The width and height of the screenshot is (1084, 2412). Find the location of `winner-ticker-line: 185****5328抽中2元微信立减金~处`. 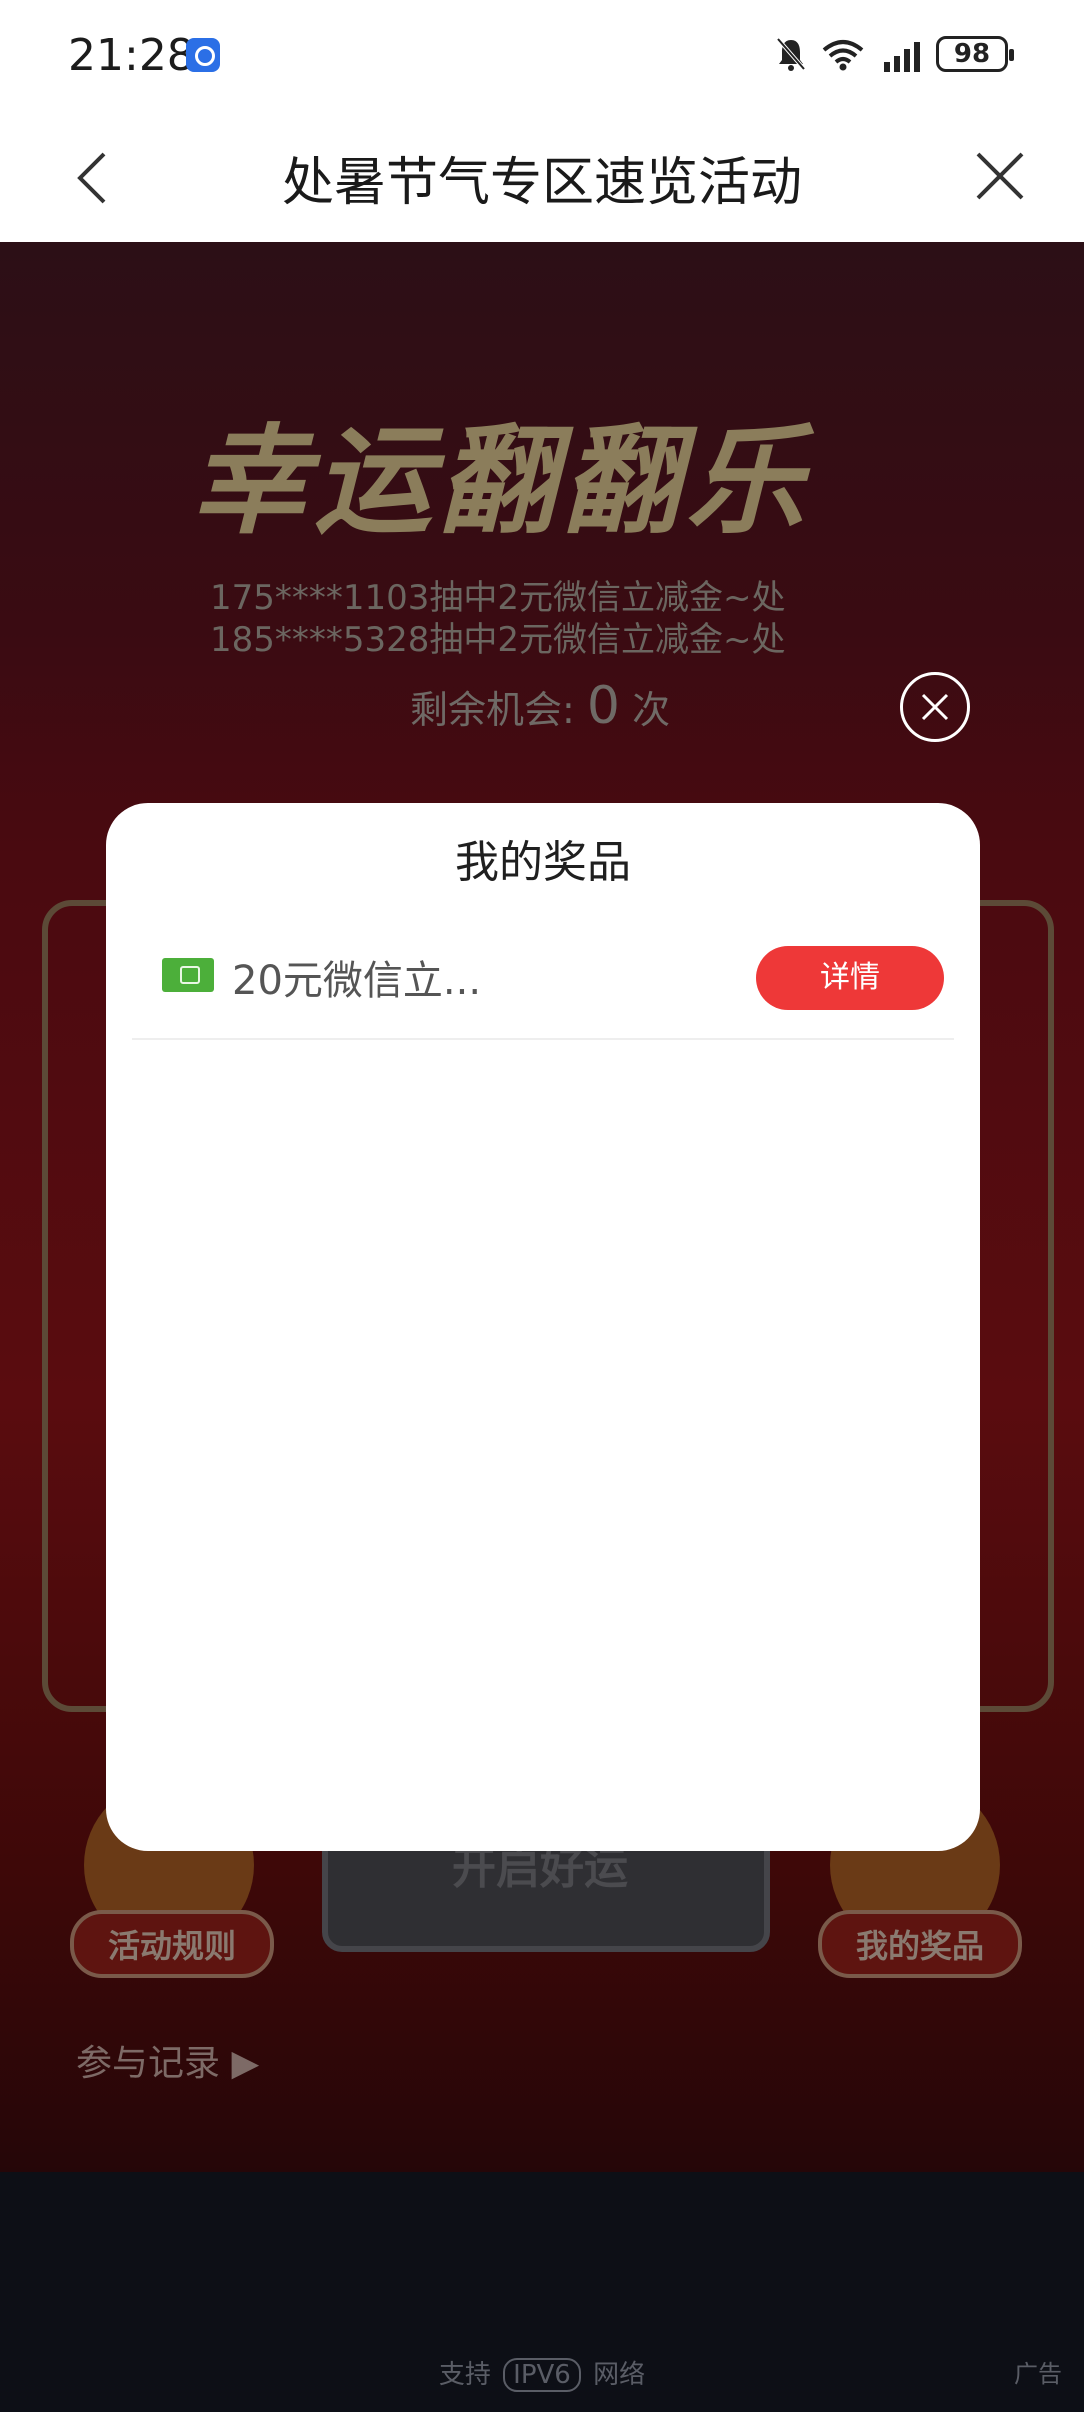

winner-ticker-line: 185****5328抽中2元微信立减金~处 is located at coordinates (498, 640).